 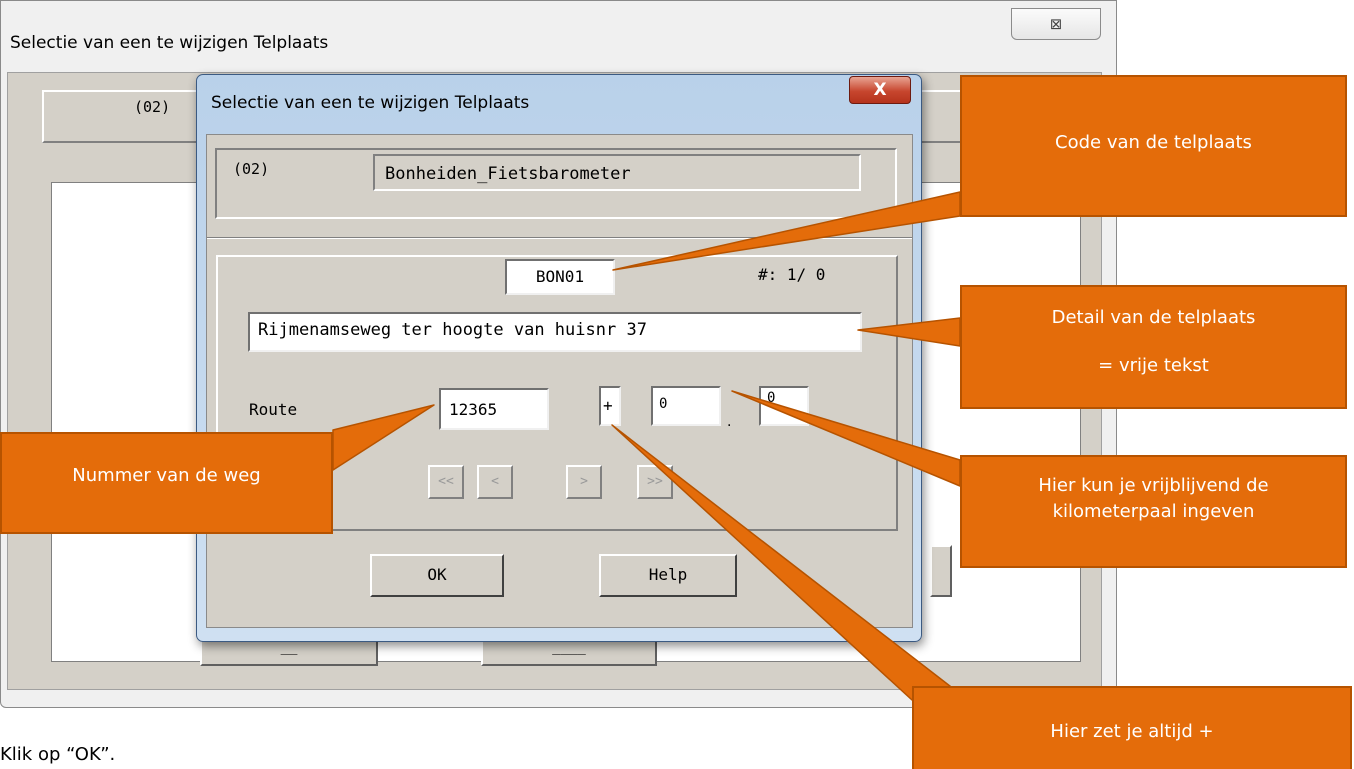 I want to click on callout-route: Nummer van de weg, so click(x=166, y=483).